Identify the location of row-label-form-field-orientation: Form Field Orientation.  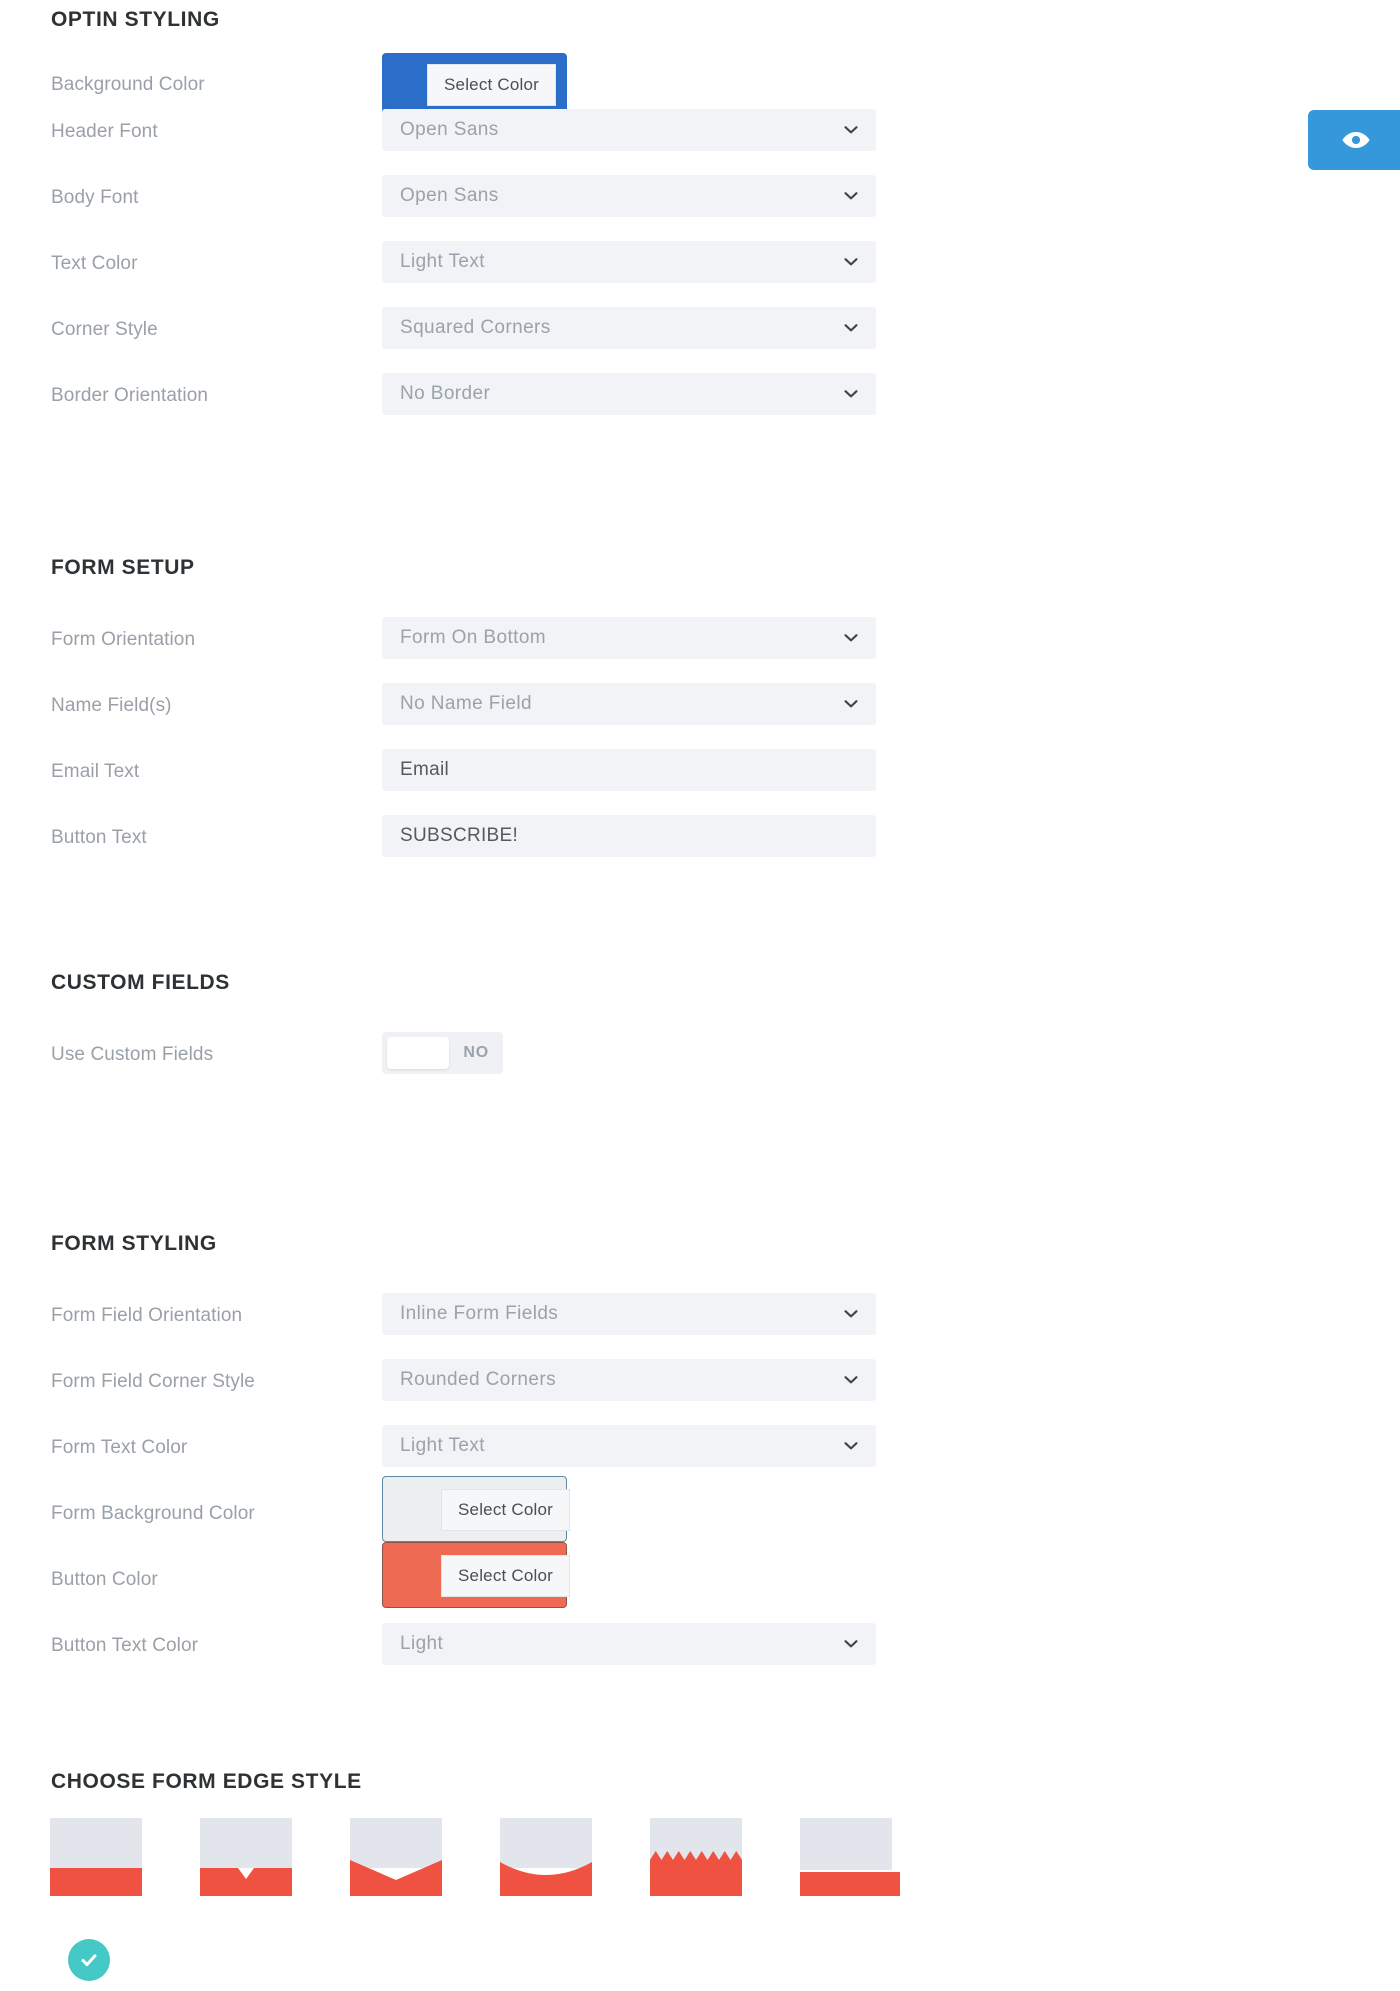
(147, 1315).